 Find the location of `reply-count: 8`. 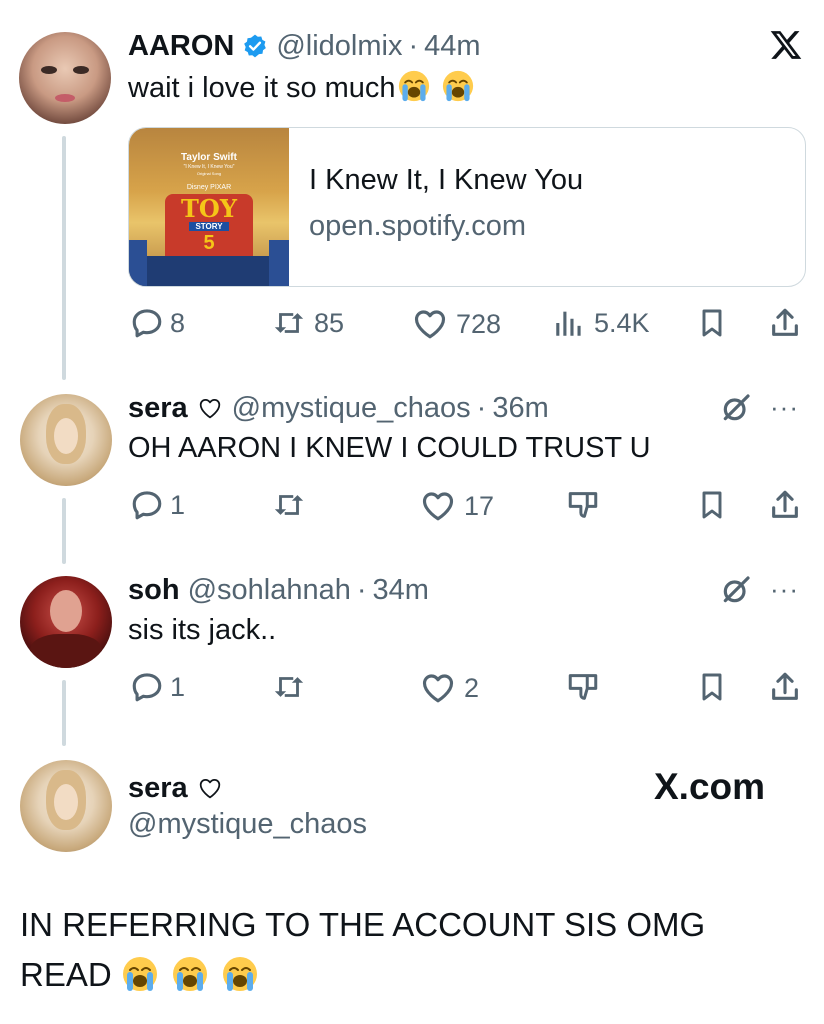

reply-count: 8 is located at coordinates (178, 322).